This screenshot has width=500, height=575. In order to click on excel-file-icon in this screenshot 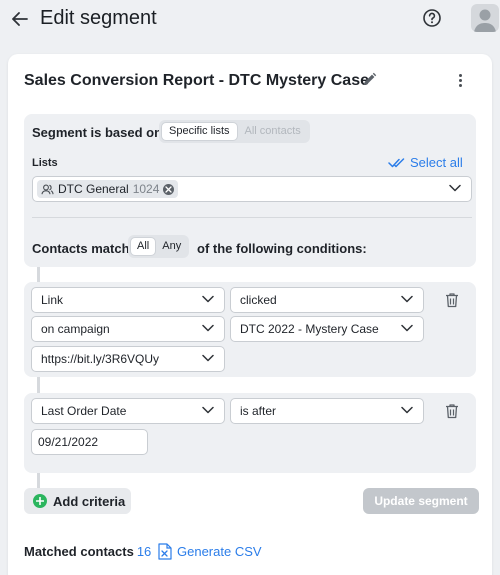, I will do `click(165, 551)`.